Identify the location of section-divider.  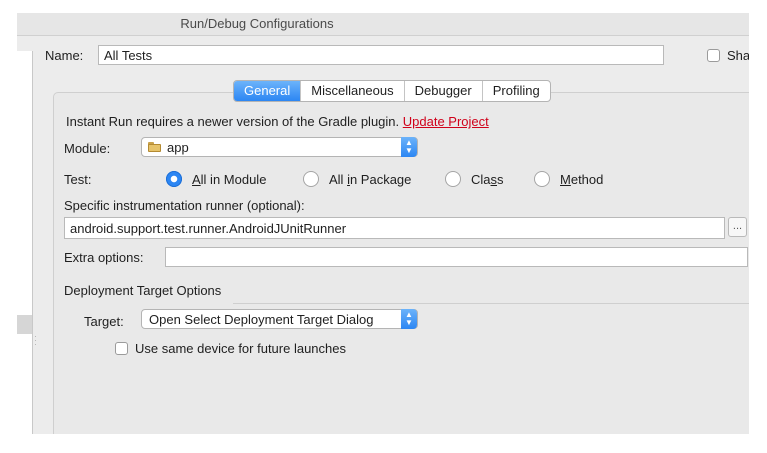
(491, 303).